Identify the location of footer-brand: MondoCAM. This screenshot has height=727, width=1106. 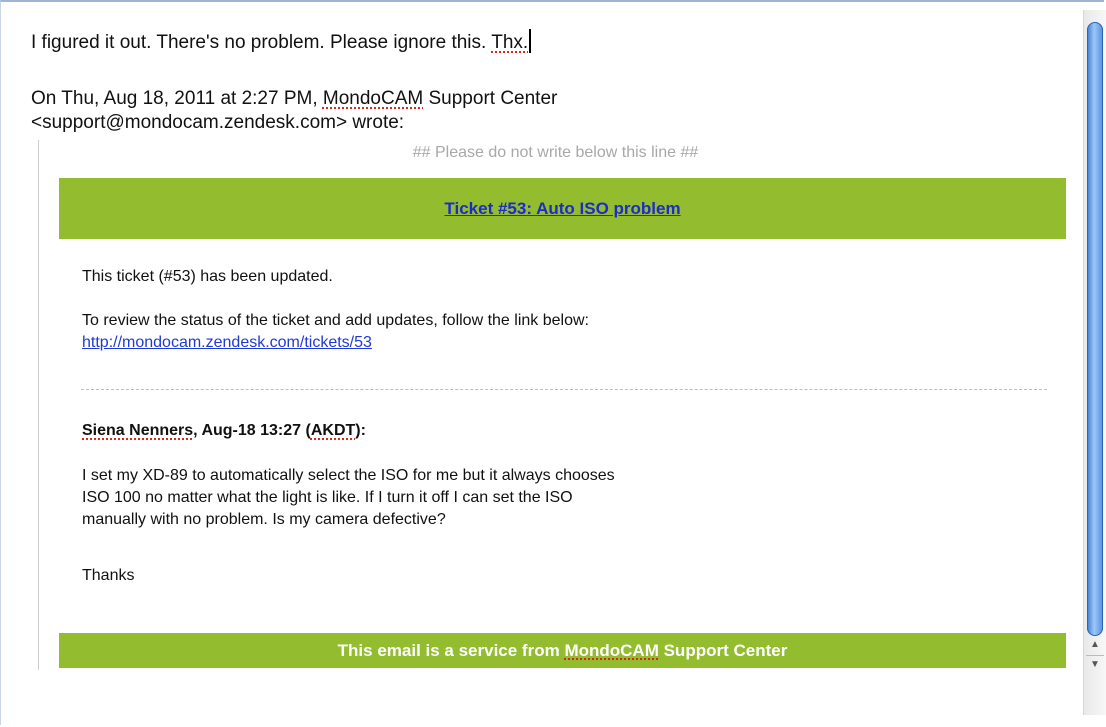
(611, 651).